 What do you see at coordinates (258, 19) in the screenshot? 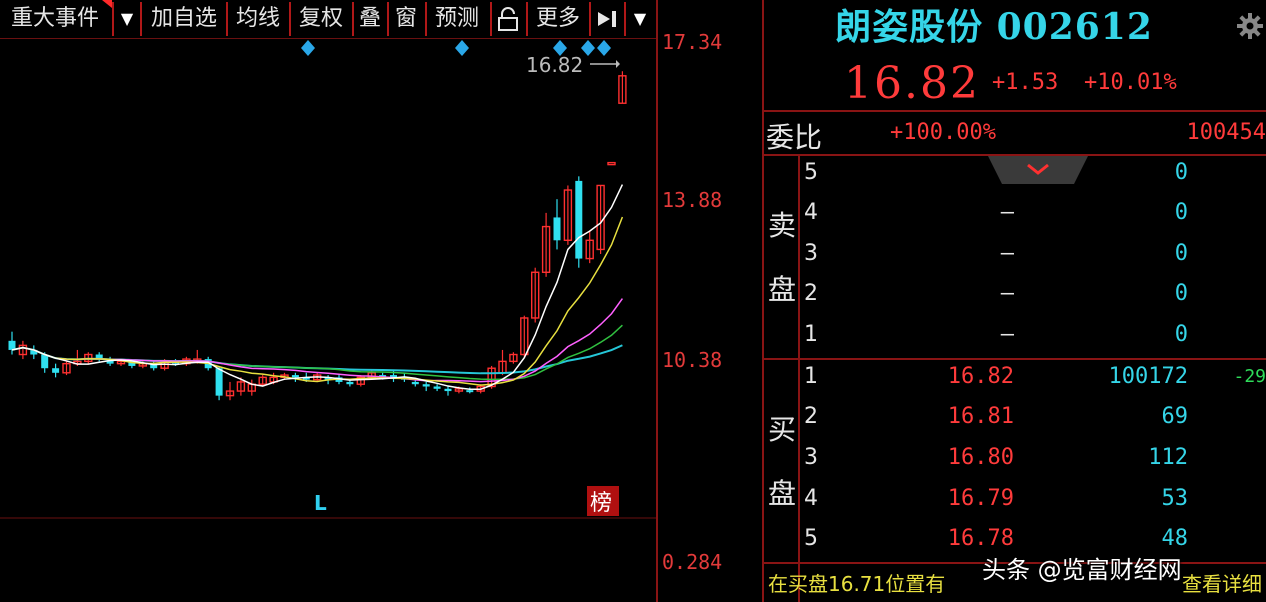
I see `toolbar-moving-average-button: 均线` at bounding box center [258, 19].